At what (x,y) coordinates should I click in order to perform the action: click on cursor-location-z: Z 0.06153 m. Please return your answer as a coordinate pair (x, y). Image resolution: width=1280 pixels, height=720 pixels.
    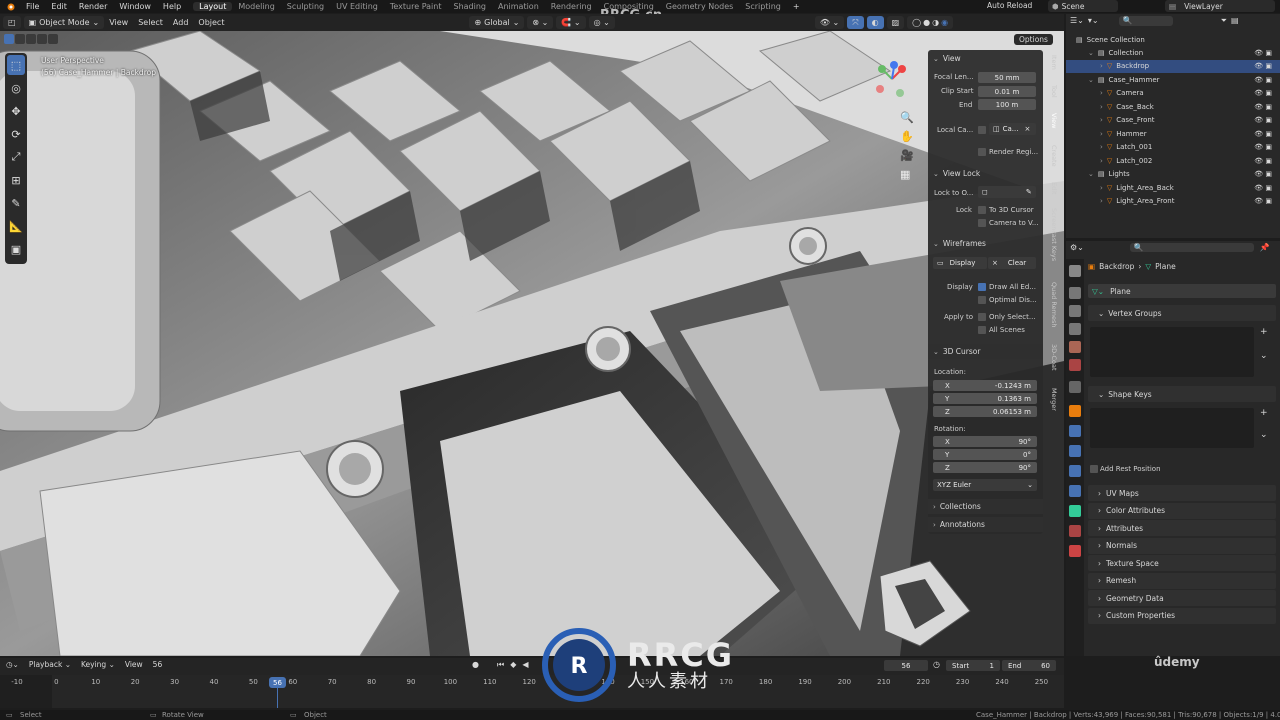
    Looking at the image, I should click on (985, 411).